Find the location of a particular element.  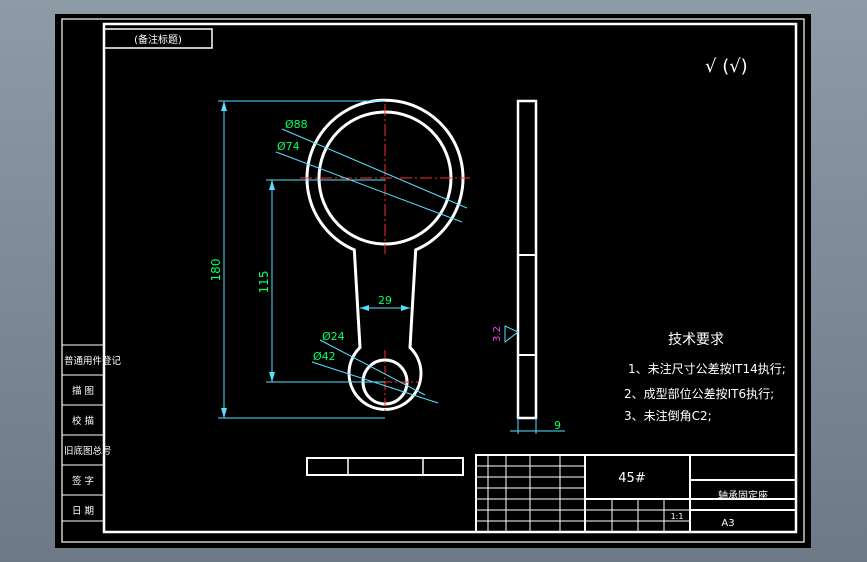

sheet-size-text: A3 is located at coordinates (727, 523).